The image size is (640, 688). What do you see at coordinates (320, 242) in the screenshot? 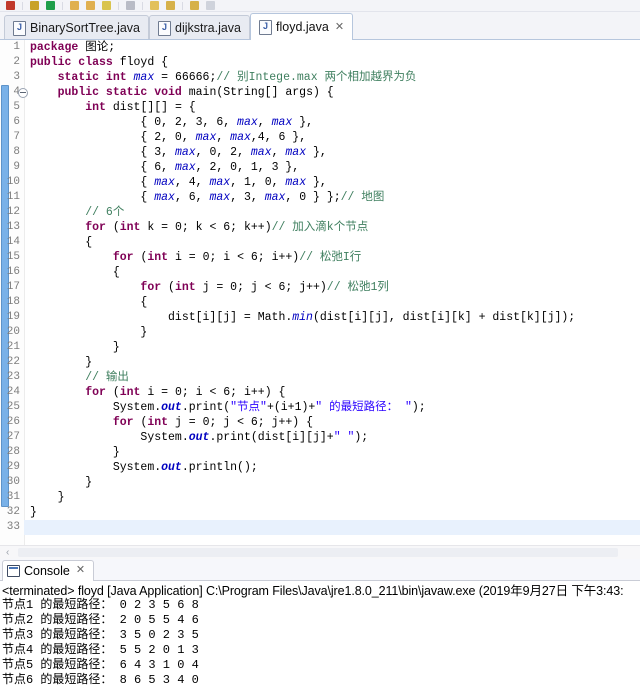
I see `code-line: 14 {` at bounding box center [320, 242].